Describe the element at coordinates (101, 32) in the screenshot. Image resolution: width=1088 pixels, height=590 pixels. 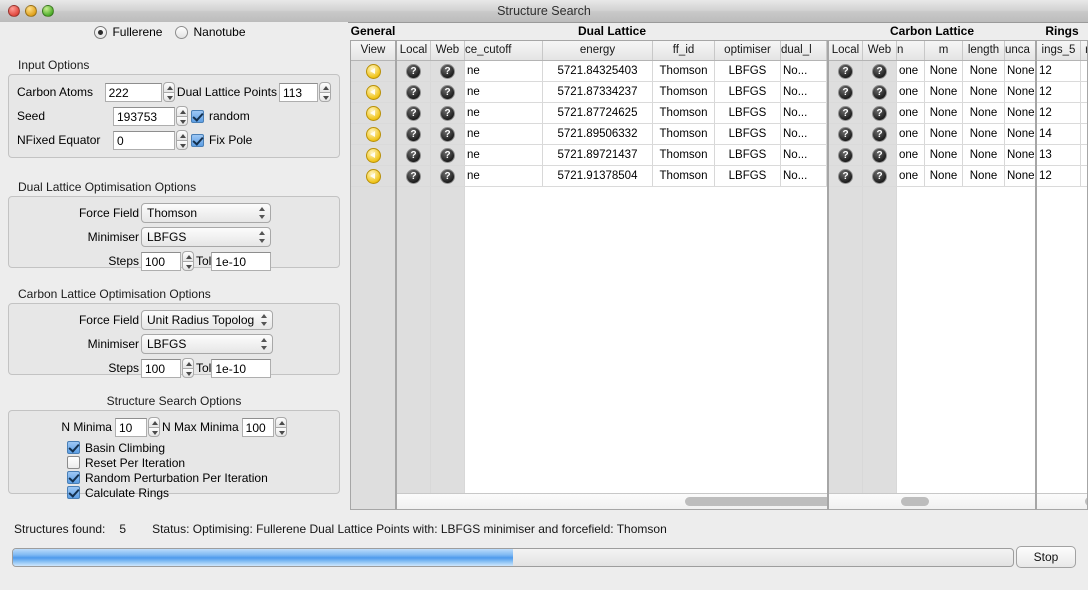
I see `radio-fullerene` at that location.